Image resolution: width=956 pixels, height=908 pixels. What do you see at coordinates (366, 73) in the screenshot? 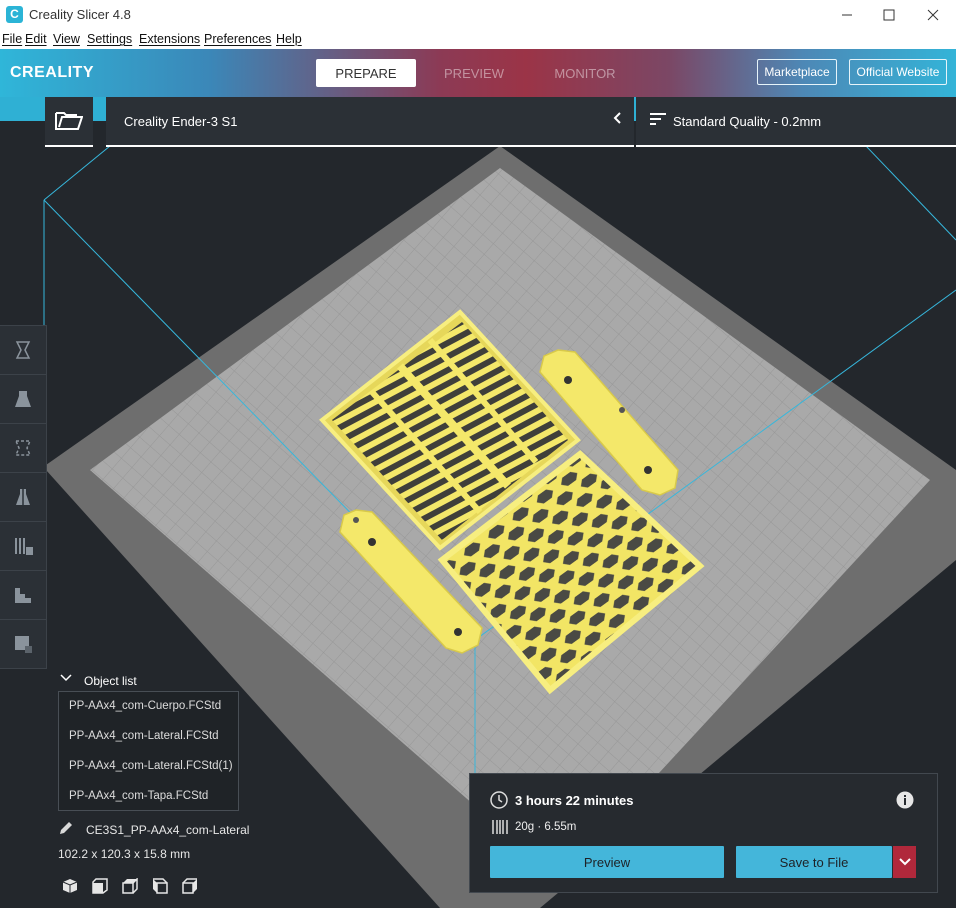
I see `tab-prepare: PREPARE` at bounding box center [366, 73].